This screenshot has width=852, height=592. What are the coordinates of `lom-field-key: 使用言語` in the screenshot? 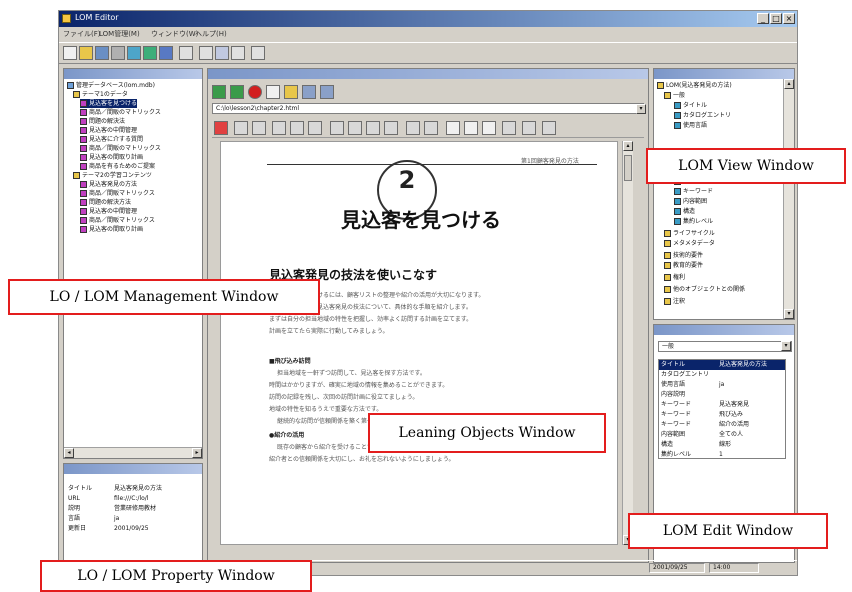 It's located at (673, 385).